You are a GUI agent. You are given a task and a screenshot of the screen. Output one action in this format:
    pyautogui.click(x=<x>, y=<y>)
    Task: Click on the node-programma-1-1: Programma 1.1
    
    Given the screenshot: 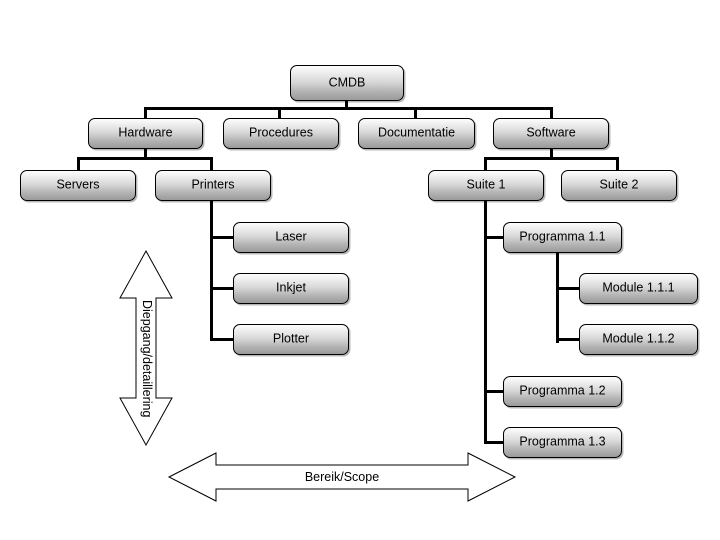 What is the action you would take?
    pyautogui.click(x=562, y=237)
    